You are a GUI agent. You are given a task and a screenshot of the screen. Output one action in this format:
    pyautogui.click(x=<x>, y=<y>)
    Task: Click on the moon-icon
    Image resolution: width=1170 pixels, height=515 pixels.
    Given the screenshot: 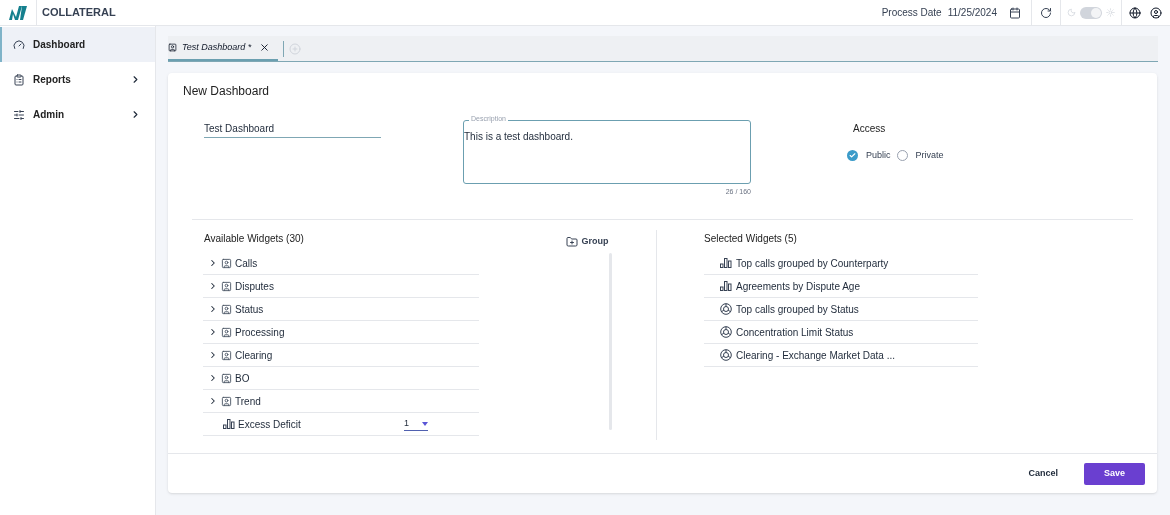 What is the action you would take?
    pyautogui.click(x=1071, y=12)
    